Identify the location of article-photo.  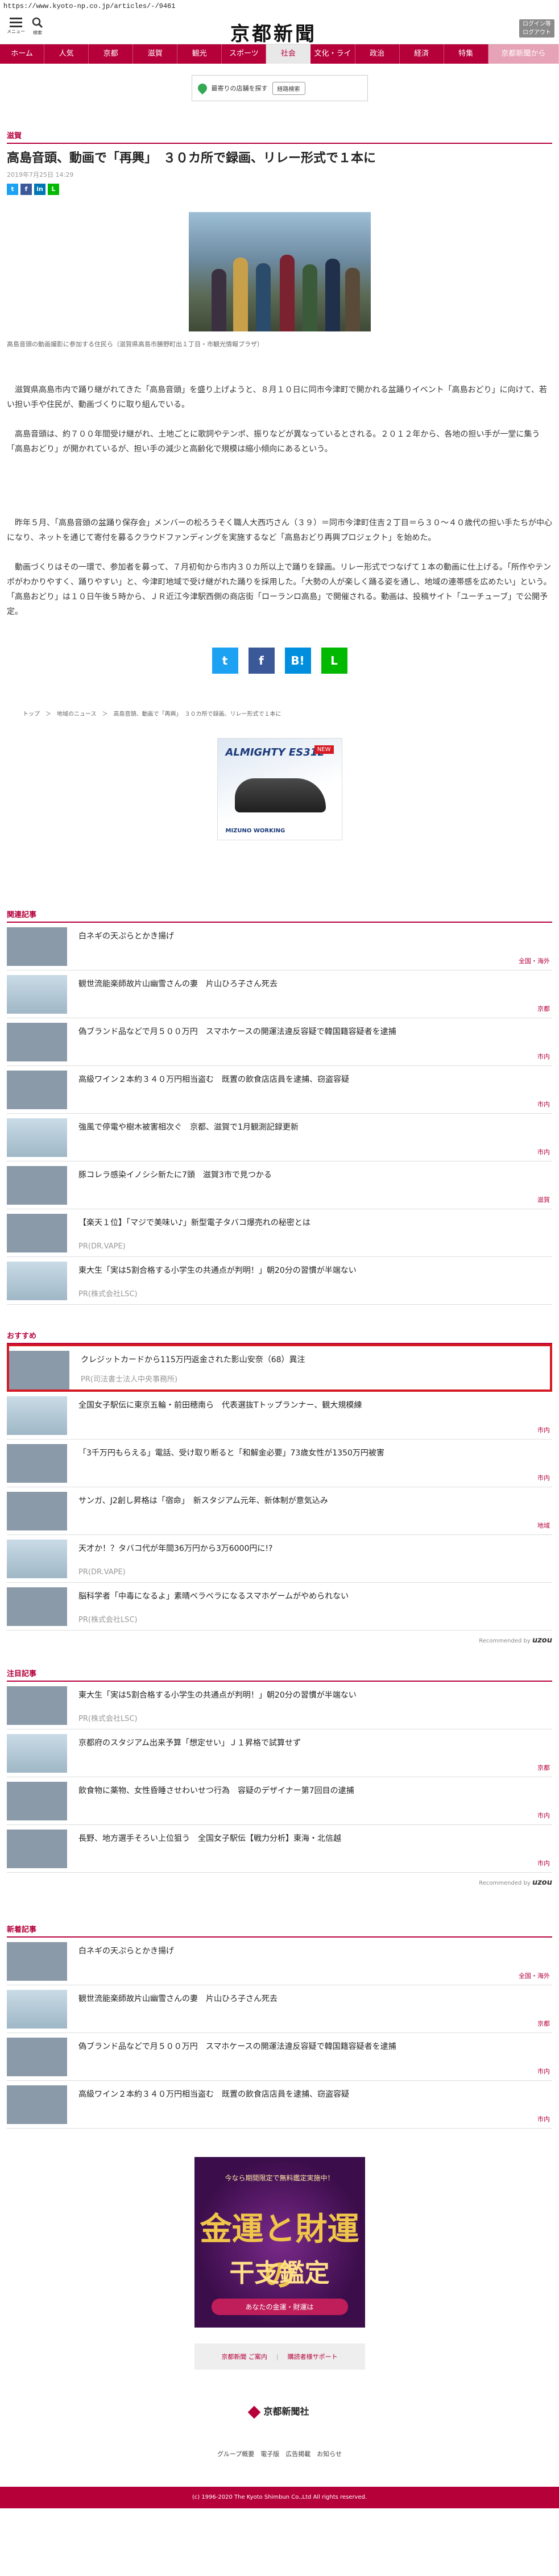
(279, 271).